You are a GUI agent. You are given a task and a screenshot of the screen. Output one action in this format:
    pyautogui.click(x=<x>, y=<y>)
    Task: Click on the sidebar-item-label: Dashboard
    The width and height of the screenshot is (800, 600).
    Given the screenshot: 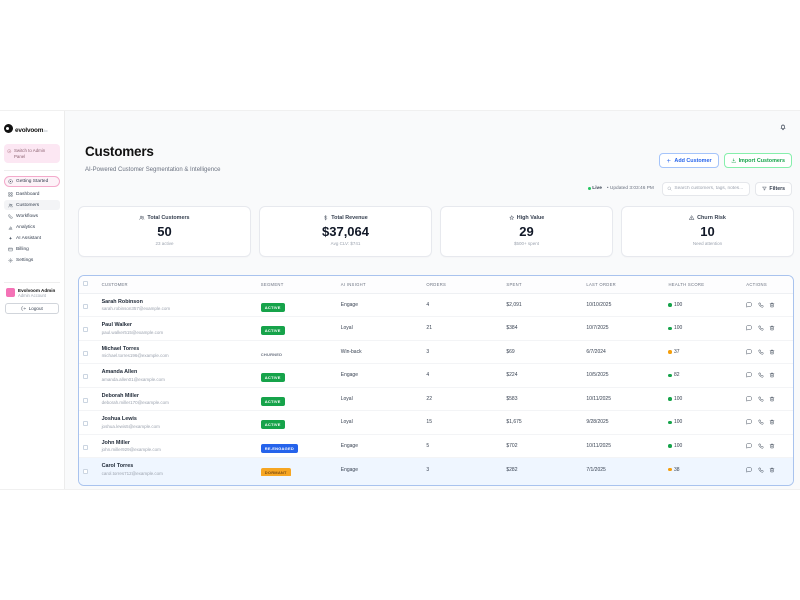 What is the action you would take?
    pyautogui.click(x=28, y=194)
    